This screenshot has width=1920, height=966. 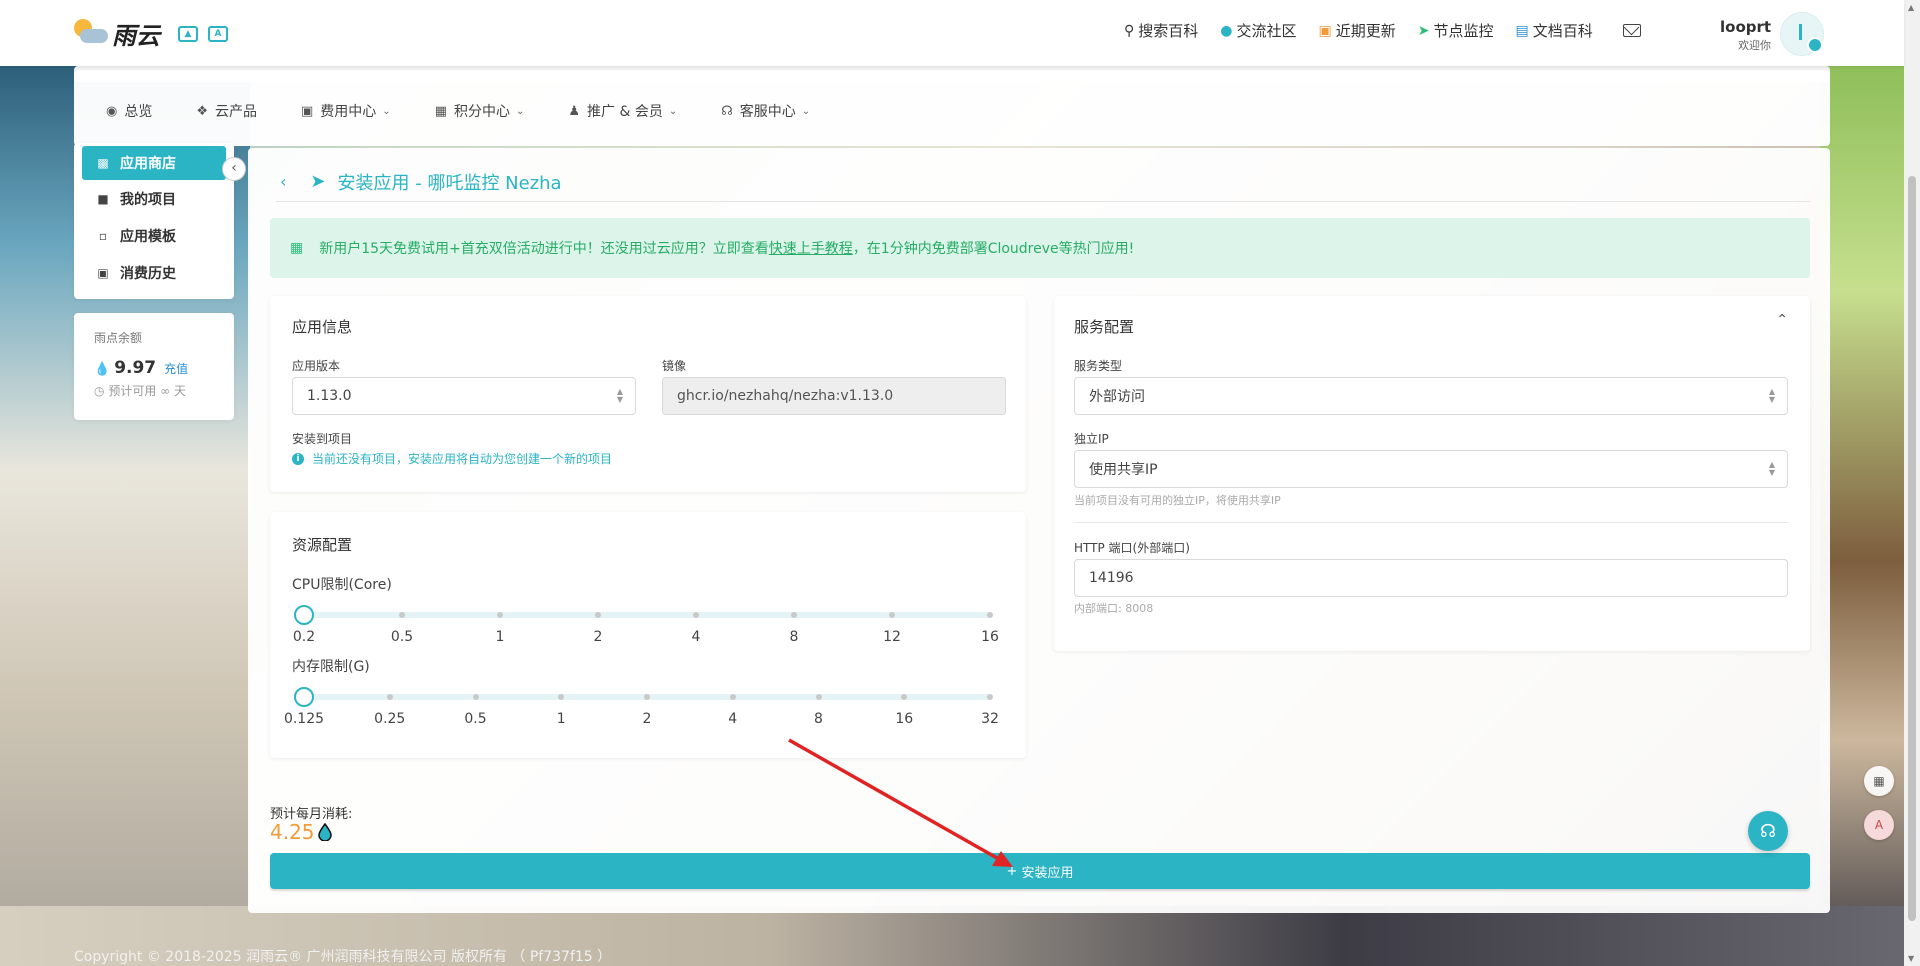 I want to click on menu-item-products: ❖ 云产品, so click(x=226, y=111).